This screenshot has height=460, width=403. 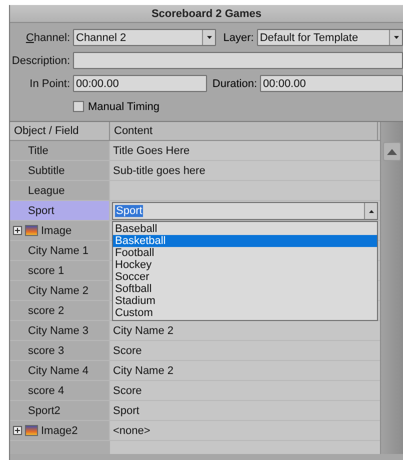 What do you see at coordinates (60, 410) in the screenshot?
I see `field-name: Sport2` at bounding box center [60, 410].